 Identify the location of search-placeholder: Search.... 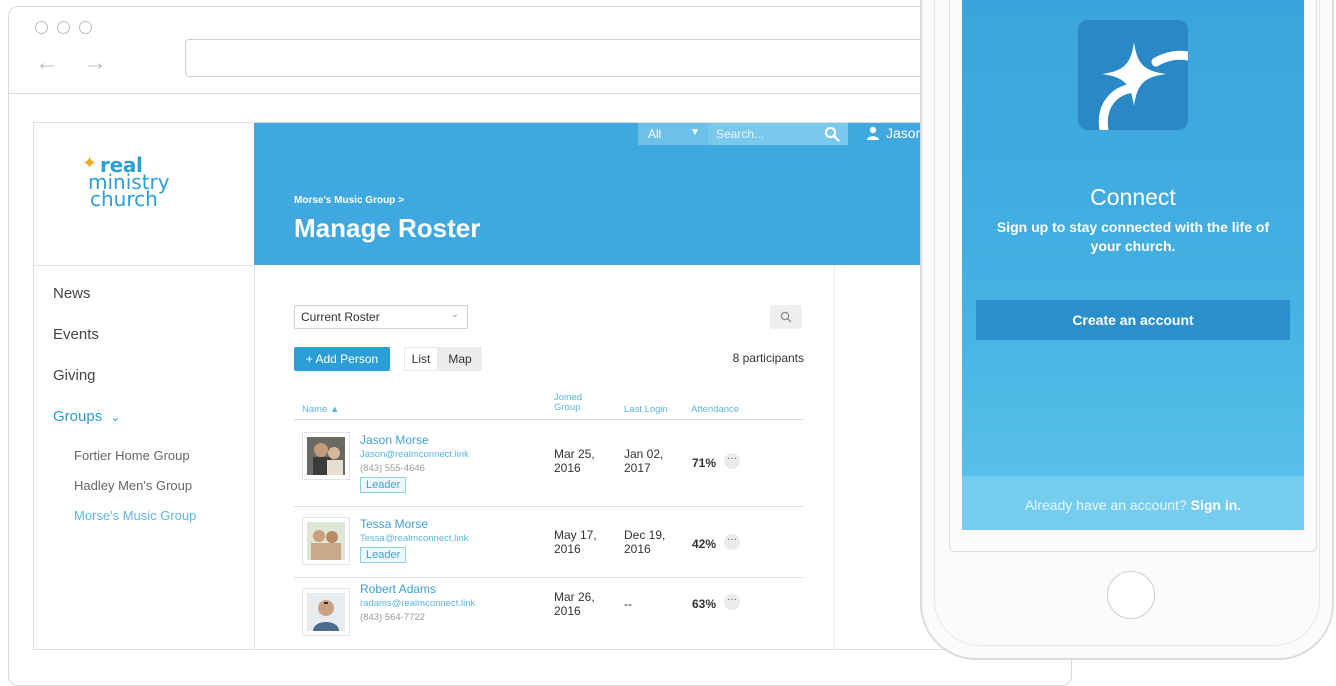
(740, 134).